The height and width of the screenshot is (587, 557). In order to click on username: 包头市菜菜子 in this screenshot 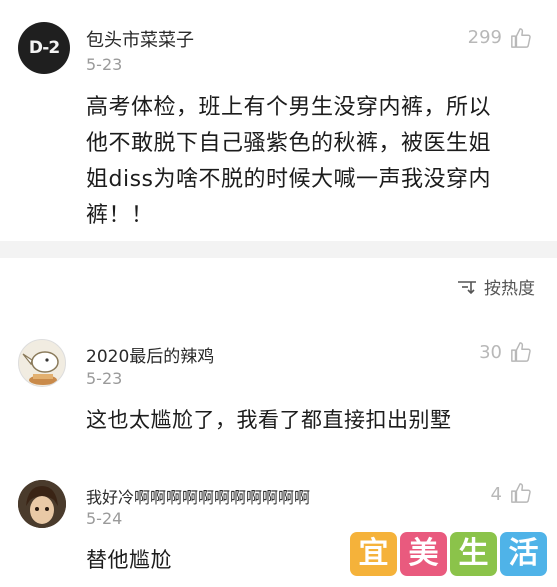, I will do `click(140, 39)`.